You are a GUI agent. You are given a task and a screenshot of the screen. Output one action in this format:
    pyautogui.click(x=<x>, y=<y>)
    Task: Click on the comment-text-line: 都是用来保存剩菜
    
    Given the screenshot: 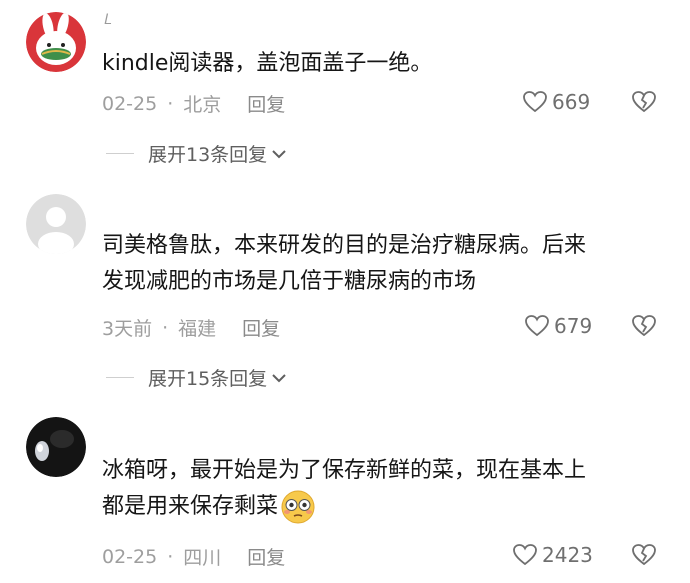 What is the action you would take?
    pyautogui.click(x=382, y=507)
    